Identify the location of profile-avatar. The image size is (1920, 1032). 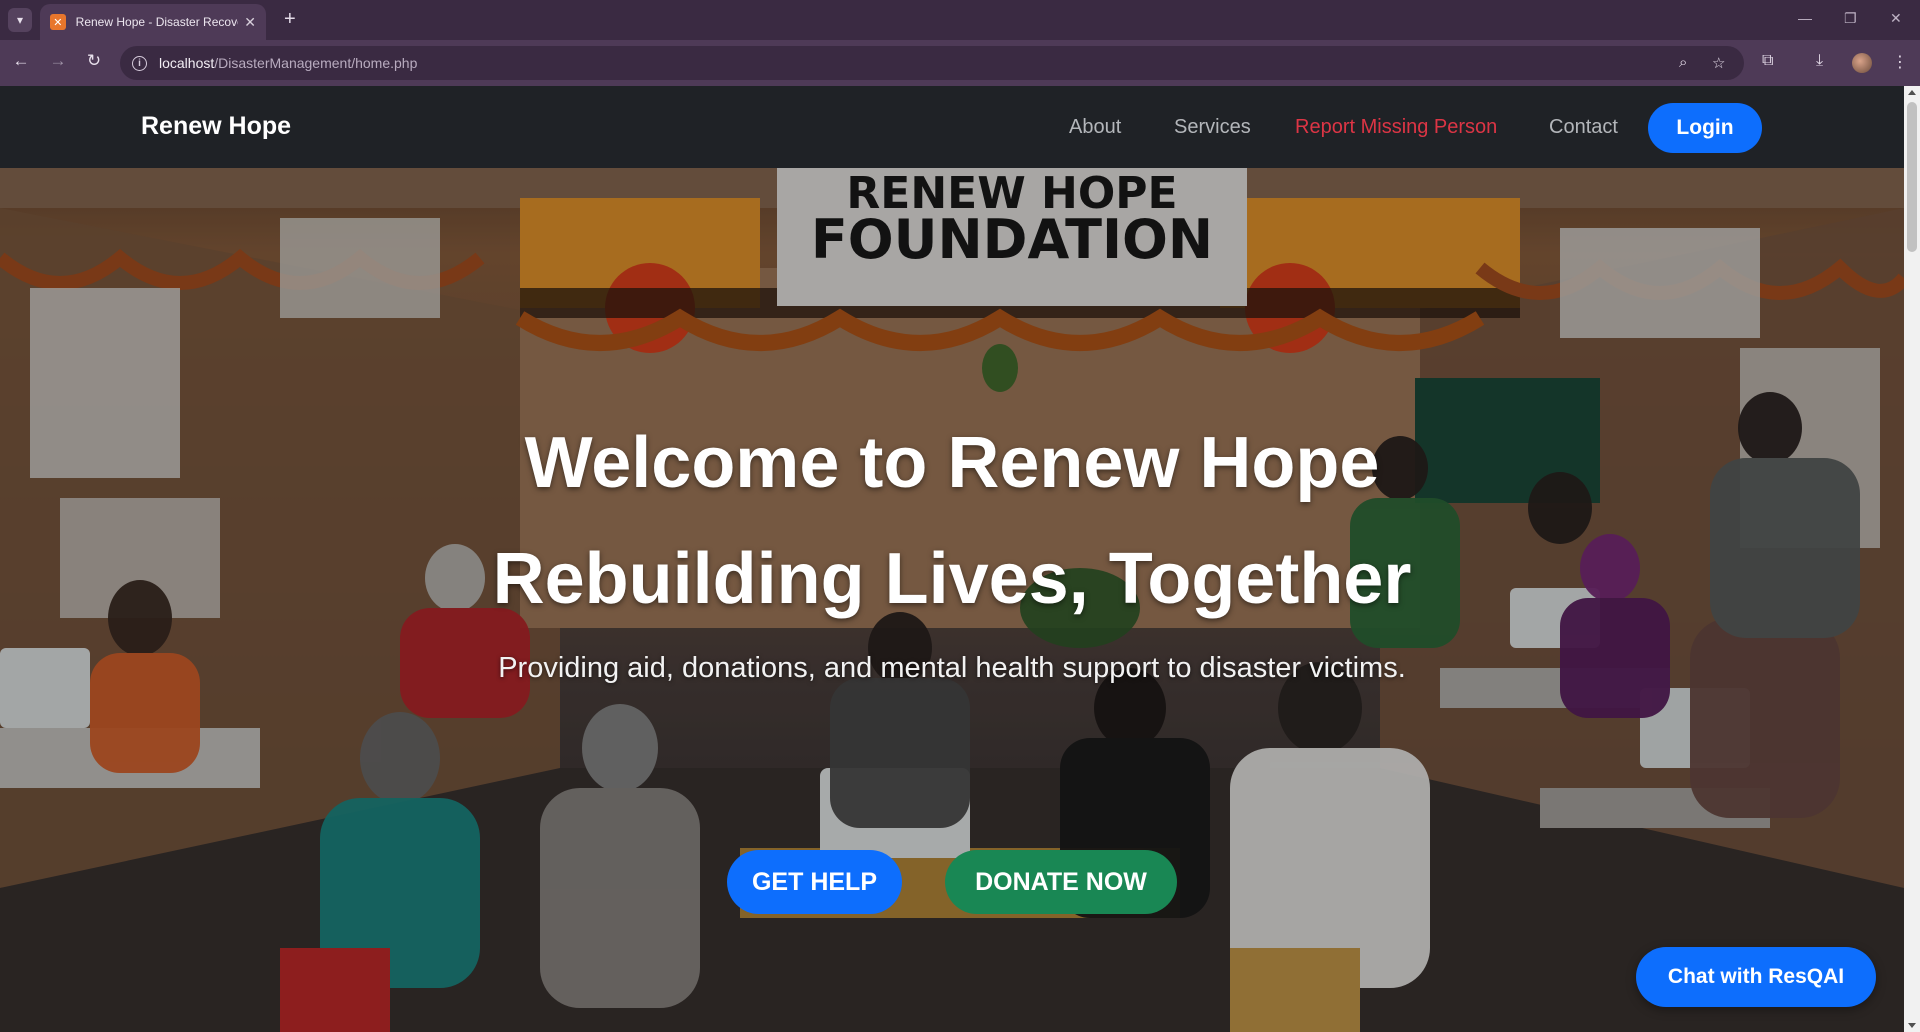
(1862, 63).